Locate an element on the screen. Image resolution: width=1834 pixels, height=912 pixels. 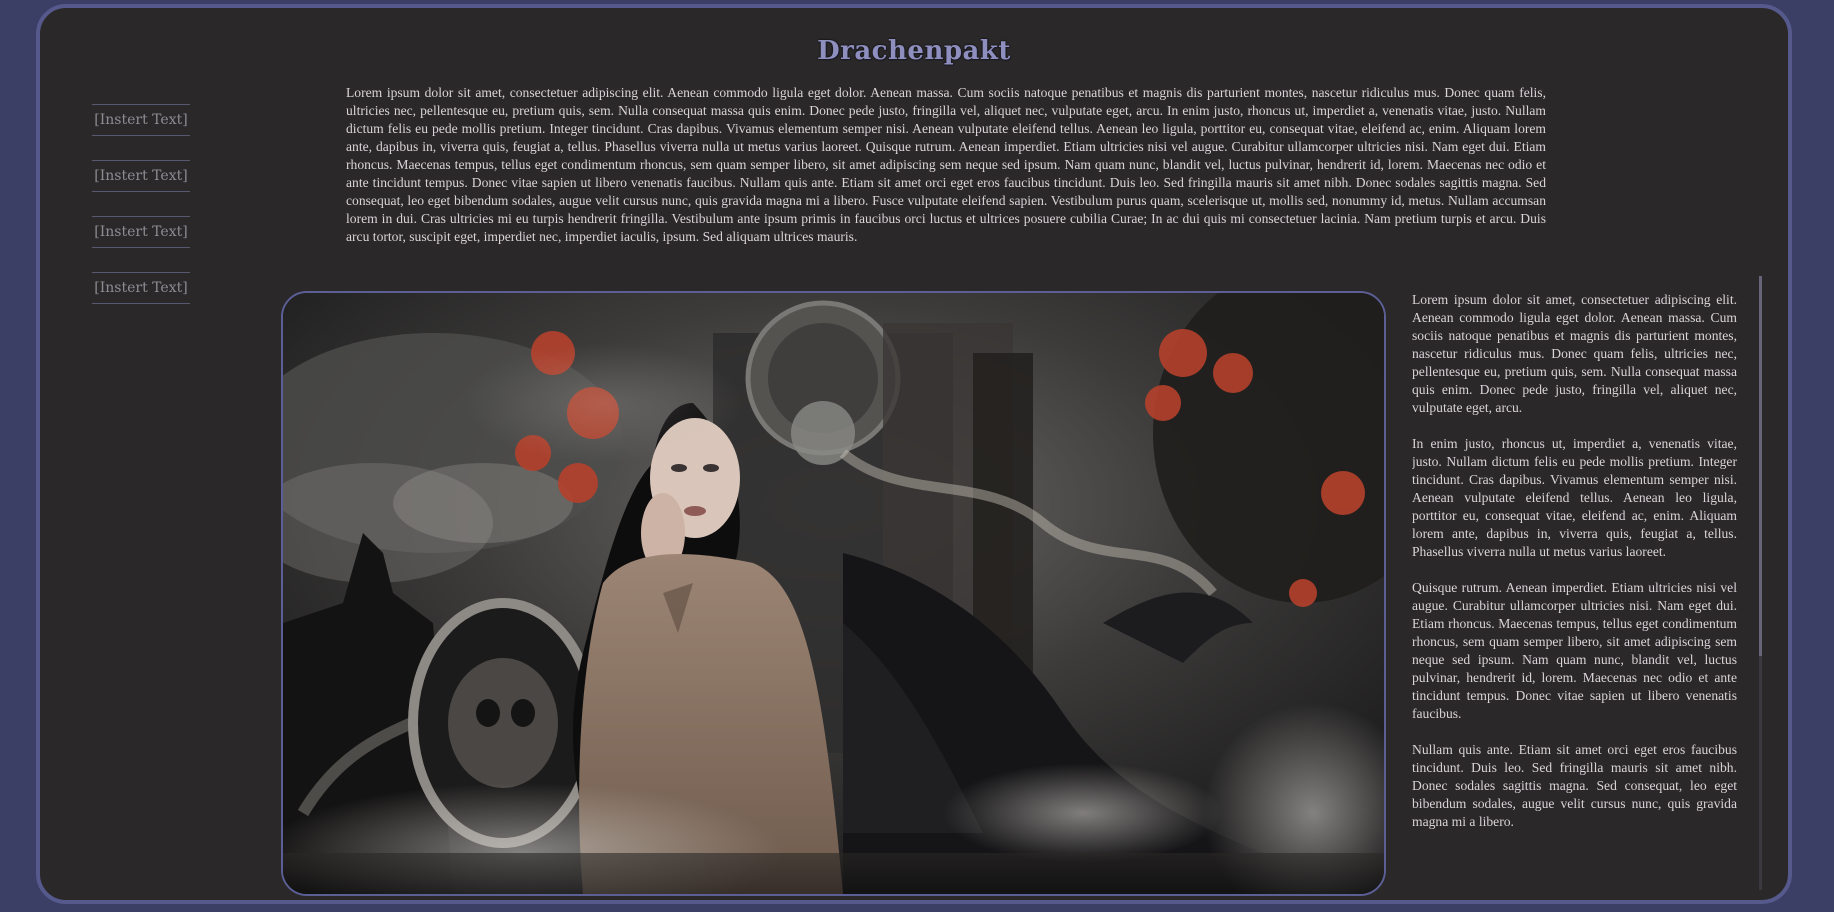
site-title: Drachenpakt is located at coordinates (914, 51).